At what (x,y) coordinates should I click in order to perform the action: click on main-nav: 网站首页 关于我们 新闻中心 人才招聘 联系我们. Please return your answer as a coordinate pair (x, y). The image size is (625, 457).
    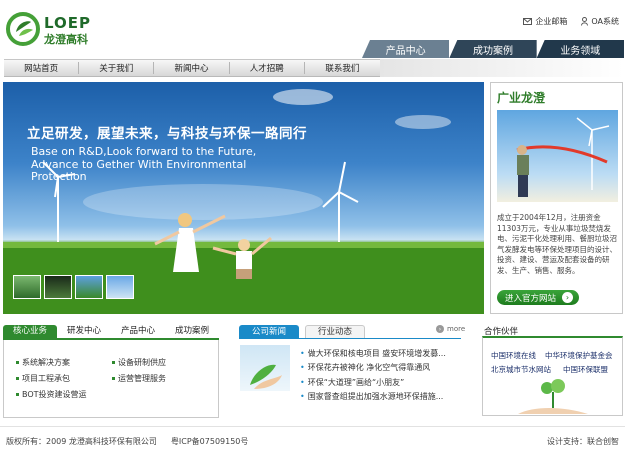
    Looking at the image, I should click on (192, 68).